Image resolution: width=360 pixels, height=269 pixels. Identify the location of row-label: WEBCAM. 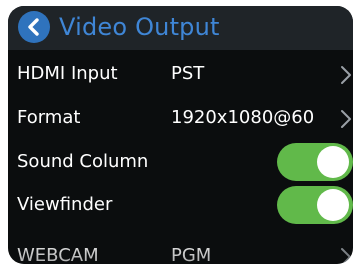
(58, 254).